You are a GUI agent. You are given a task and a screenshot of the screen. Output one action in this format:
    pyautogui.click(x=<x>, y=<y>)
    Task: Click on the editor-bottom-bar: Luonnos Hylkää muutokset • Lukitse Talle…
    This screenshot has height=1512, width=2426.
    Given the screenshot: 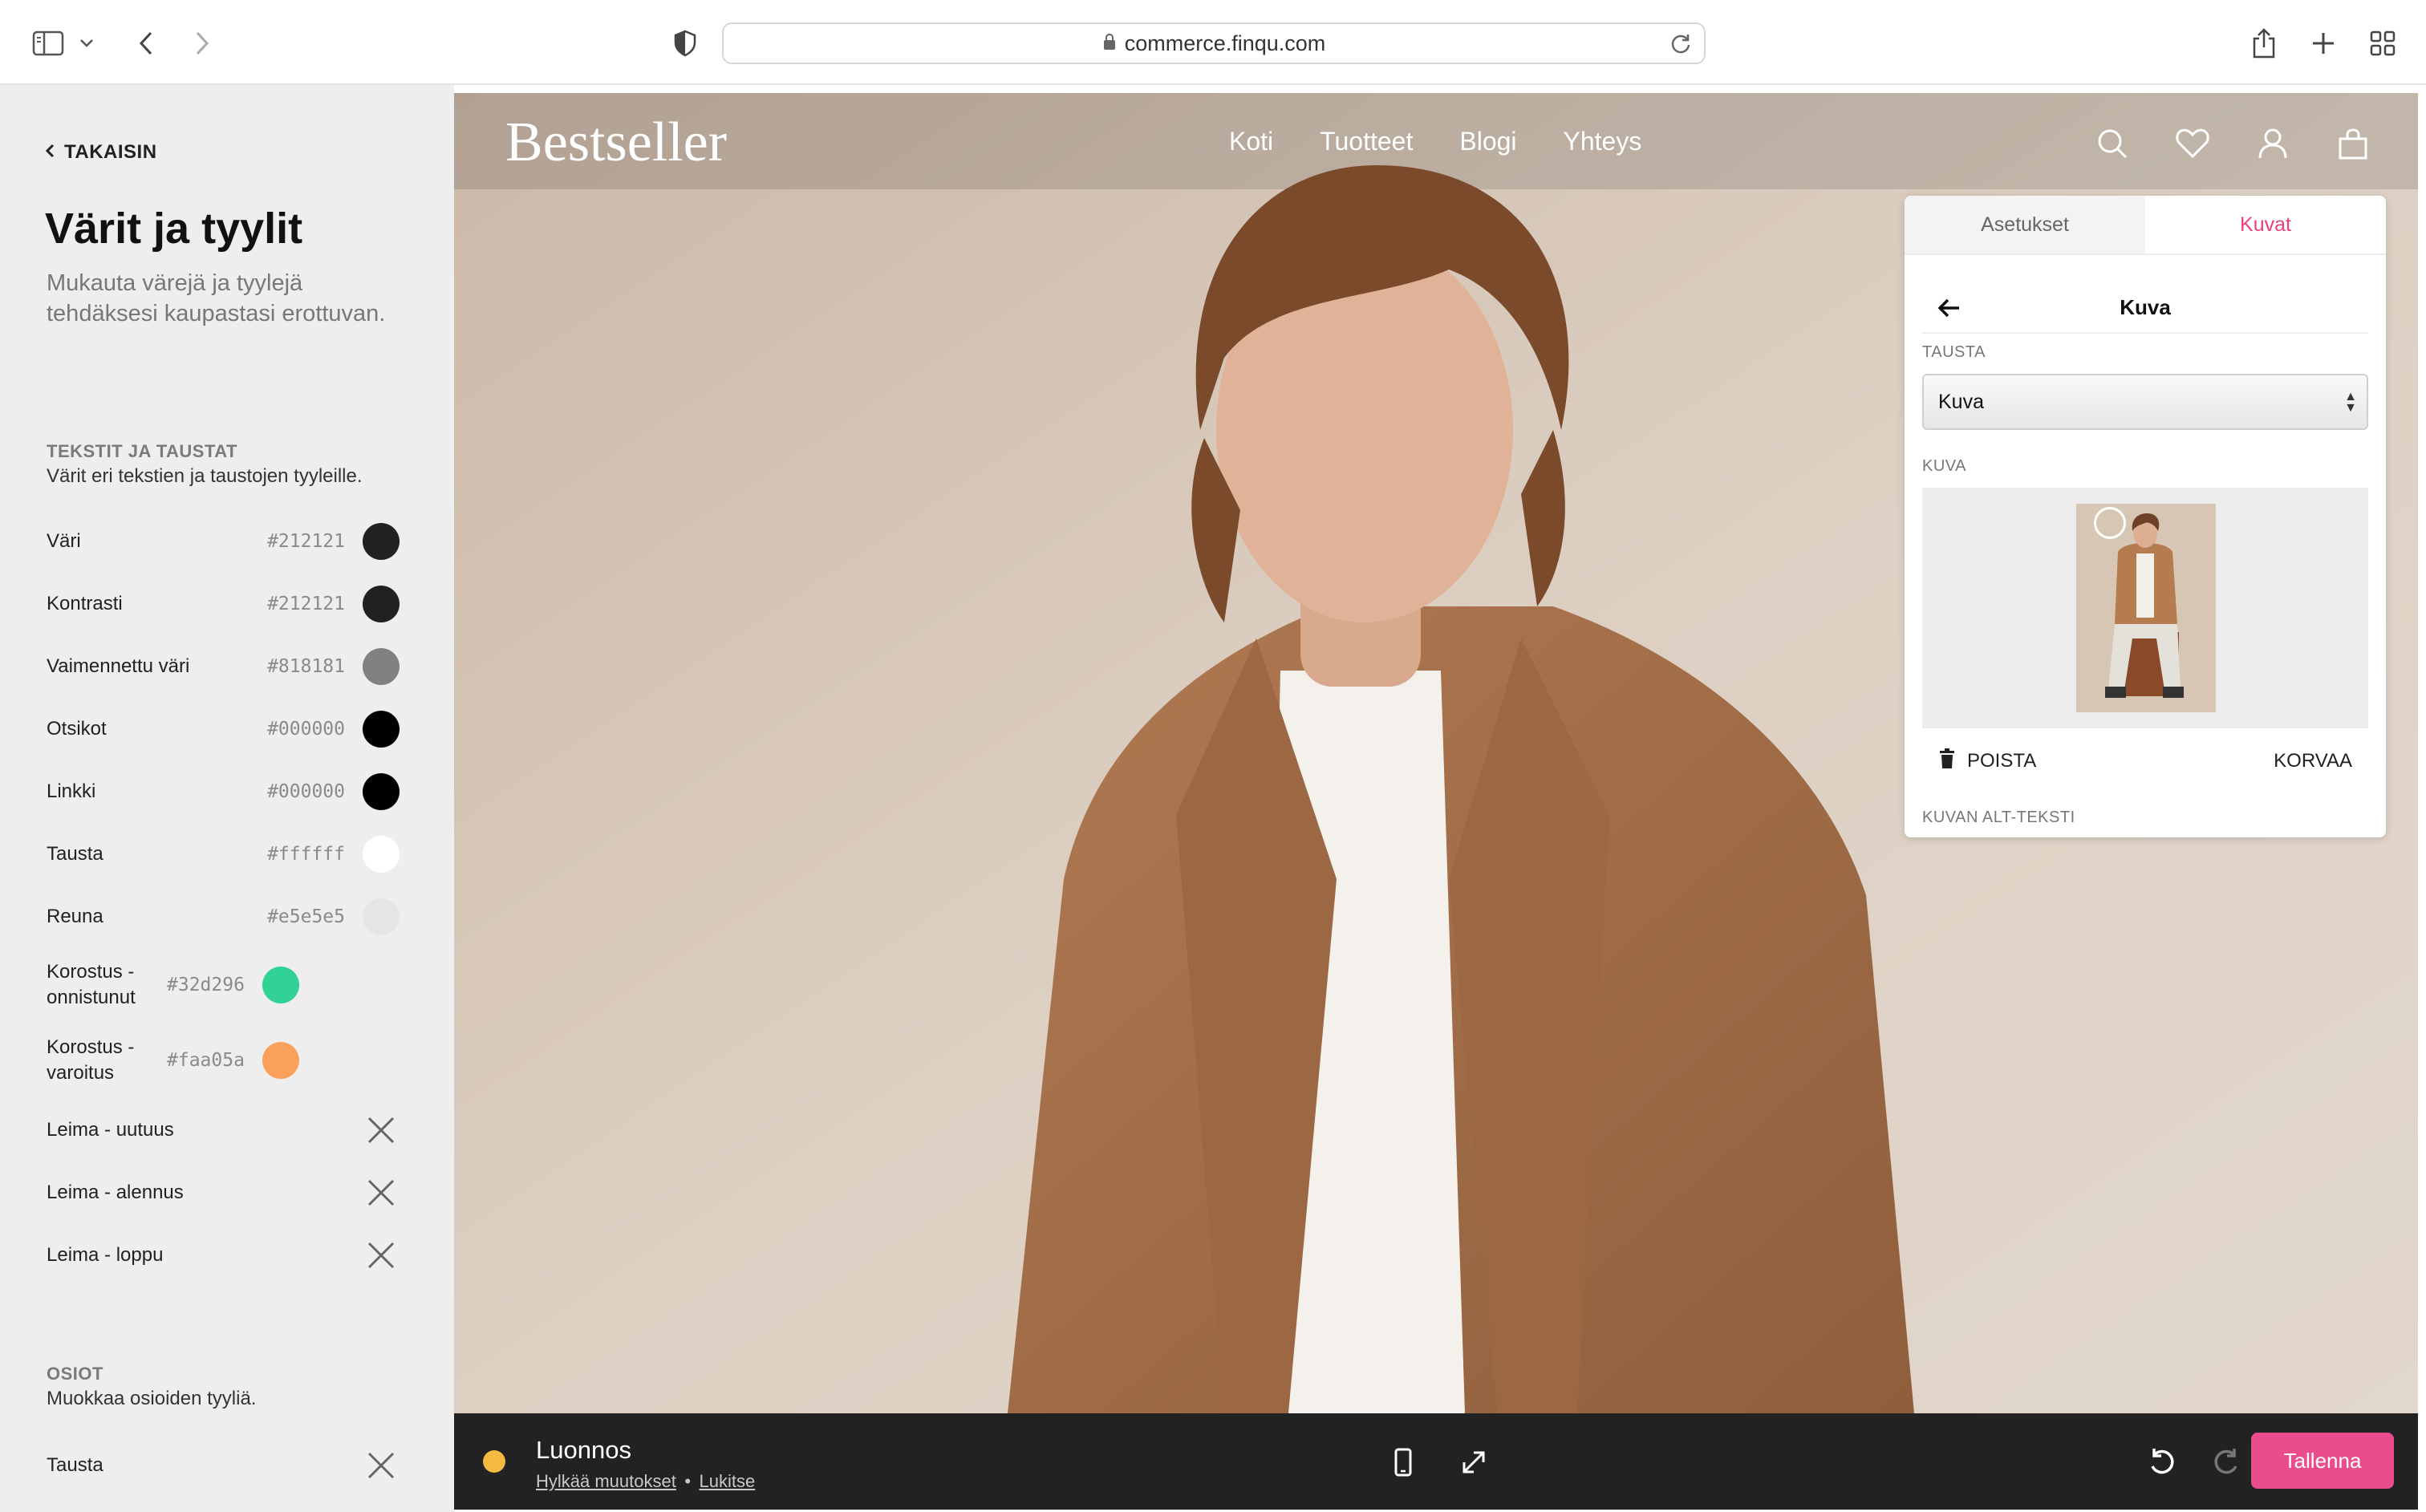 What is the action you would take?
    pyautogui.click(x=1436, y=1461)
    